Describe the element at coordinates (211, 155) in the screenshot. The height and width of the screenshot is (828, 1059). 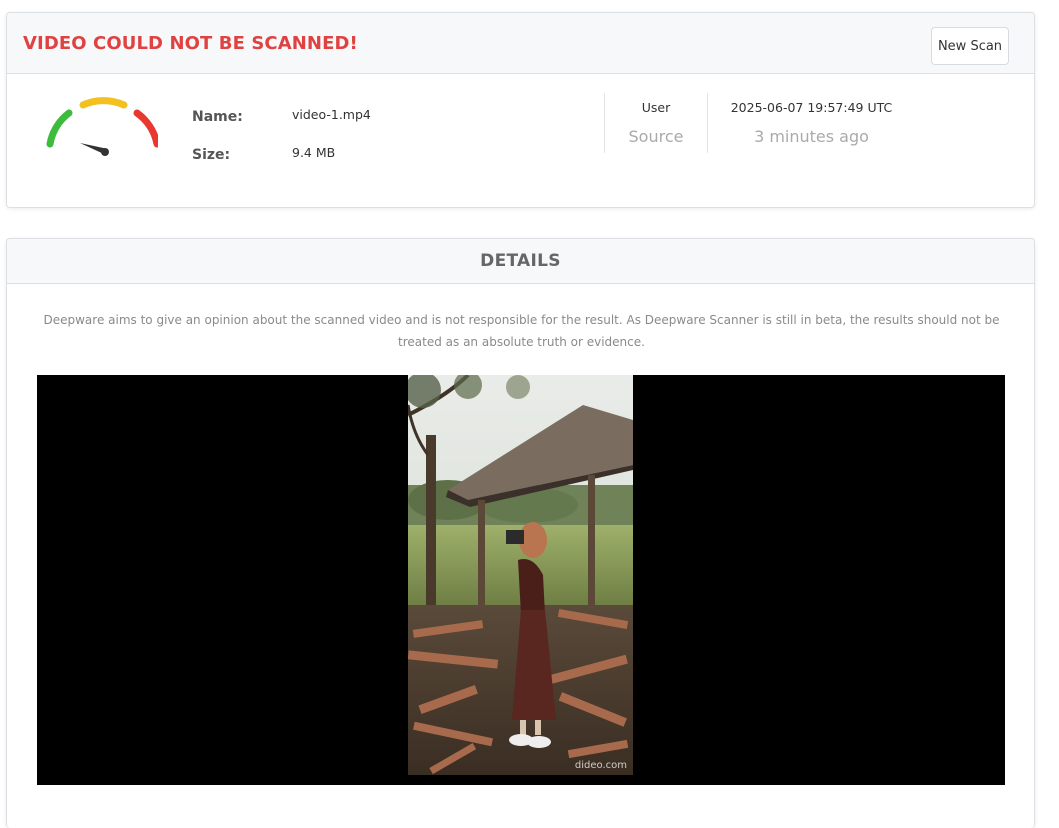
I see `size-label: Size:` at that location.